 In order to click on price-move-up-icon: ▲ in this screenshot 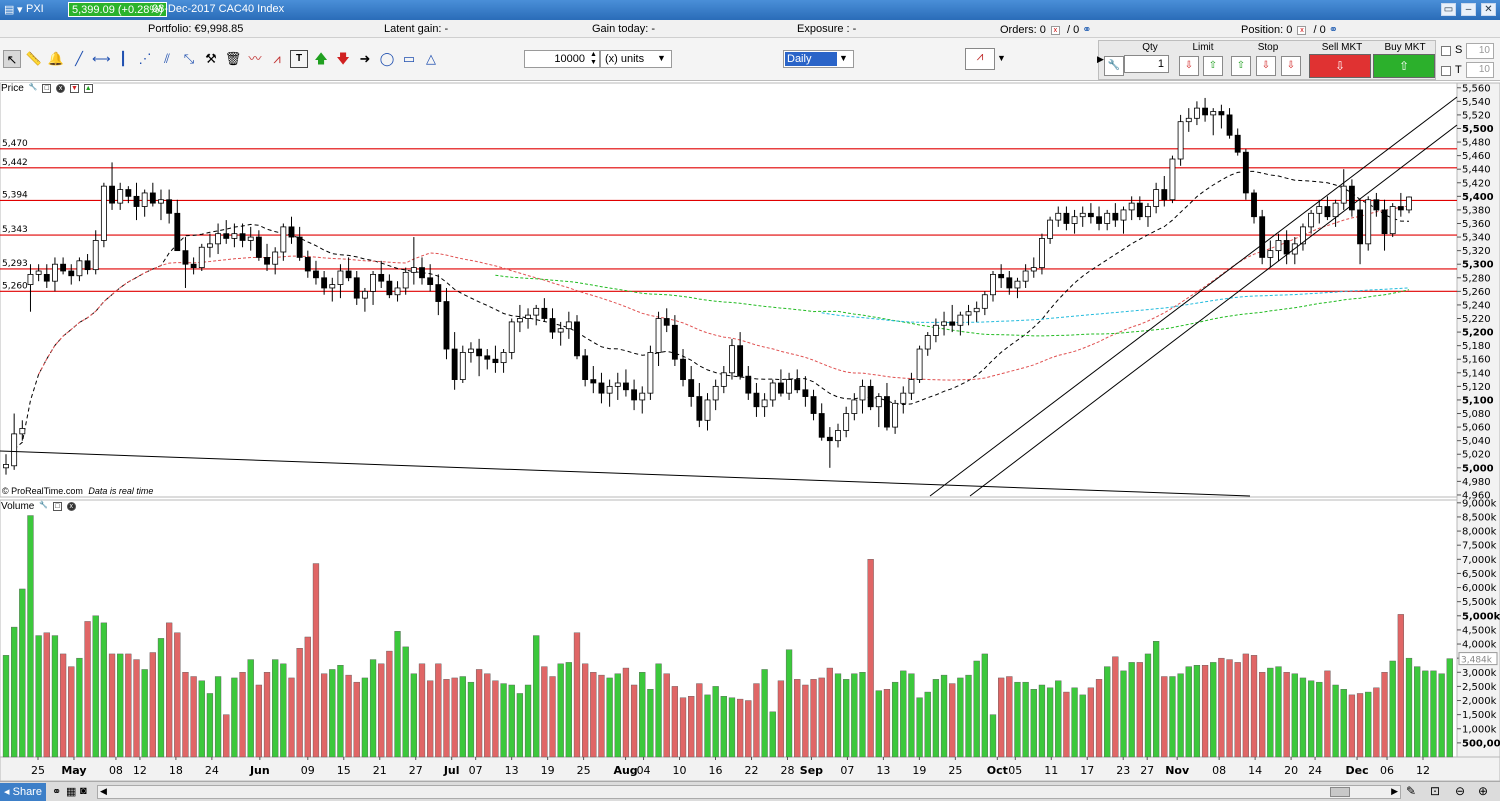, I will do `click(88, 88)`.